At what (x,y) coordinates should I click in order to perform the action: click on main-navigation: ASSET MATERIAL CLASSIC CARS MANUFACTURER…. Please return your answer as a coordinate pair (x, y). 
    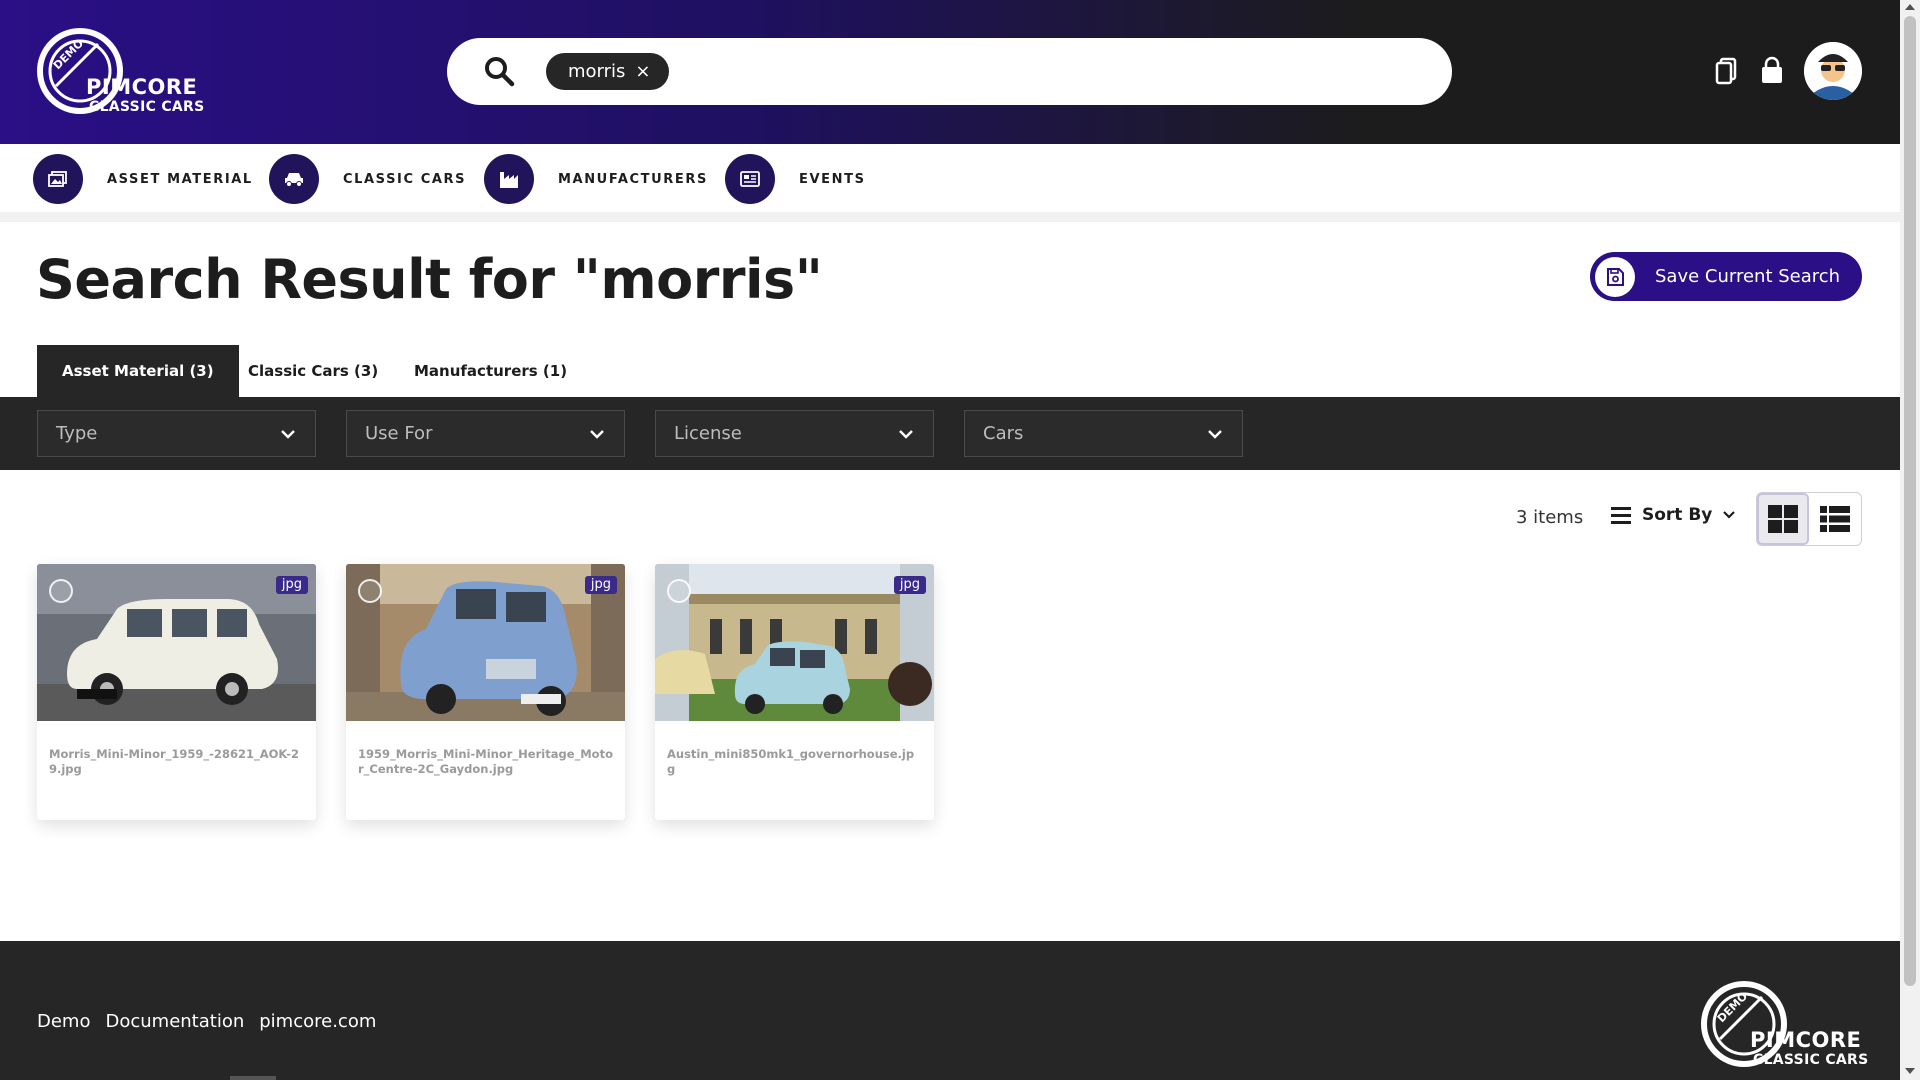
    Looking at the image, I should click on (950, 178).